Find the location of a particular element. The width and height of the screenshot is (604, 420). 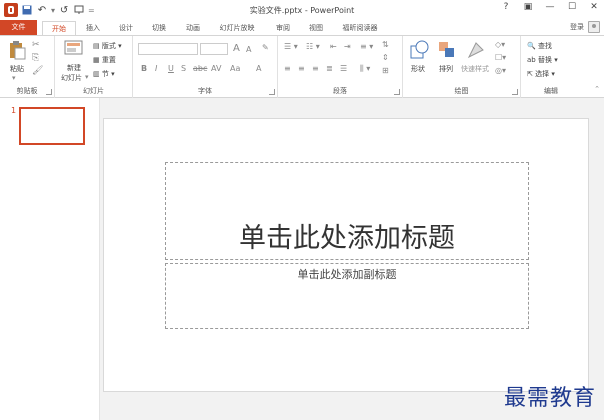

group-label-slides: 幻灯片 is located at coordinates (93, 91).